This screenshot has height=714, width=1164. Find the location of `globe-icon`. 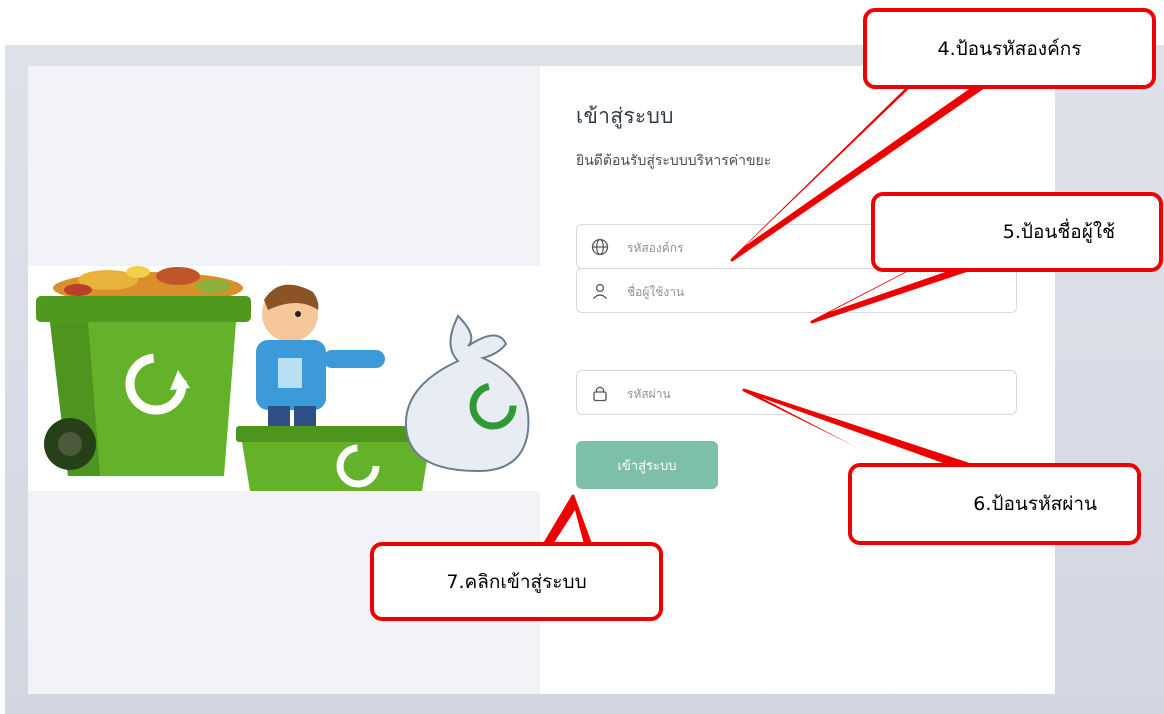

globe-icon is located at coordinates (600, 247).